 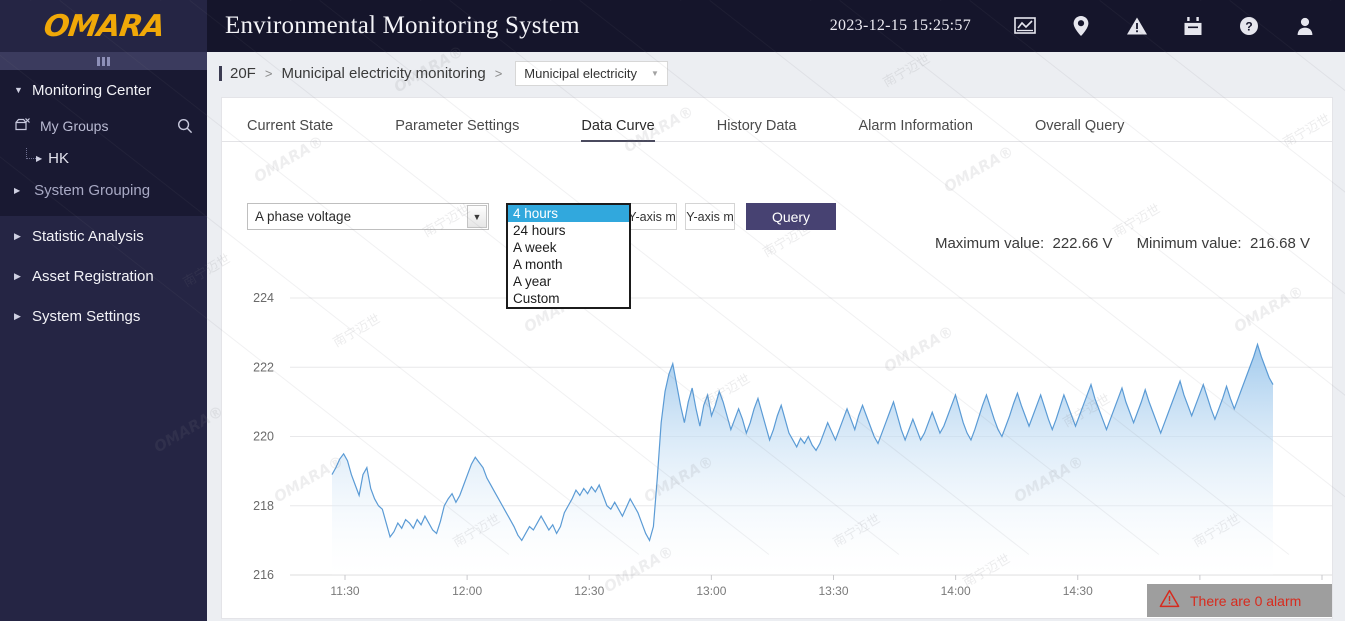 What do you see at coordinates (1137, 26) in the screenshot?
I see `alarm-warning-icon` at bounding box center [1137, 26].